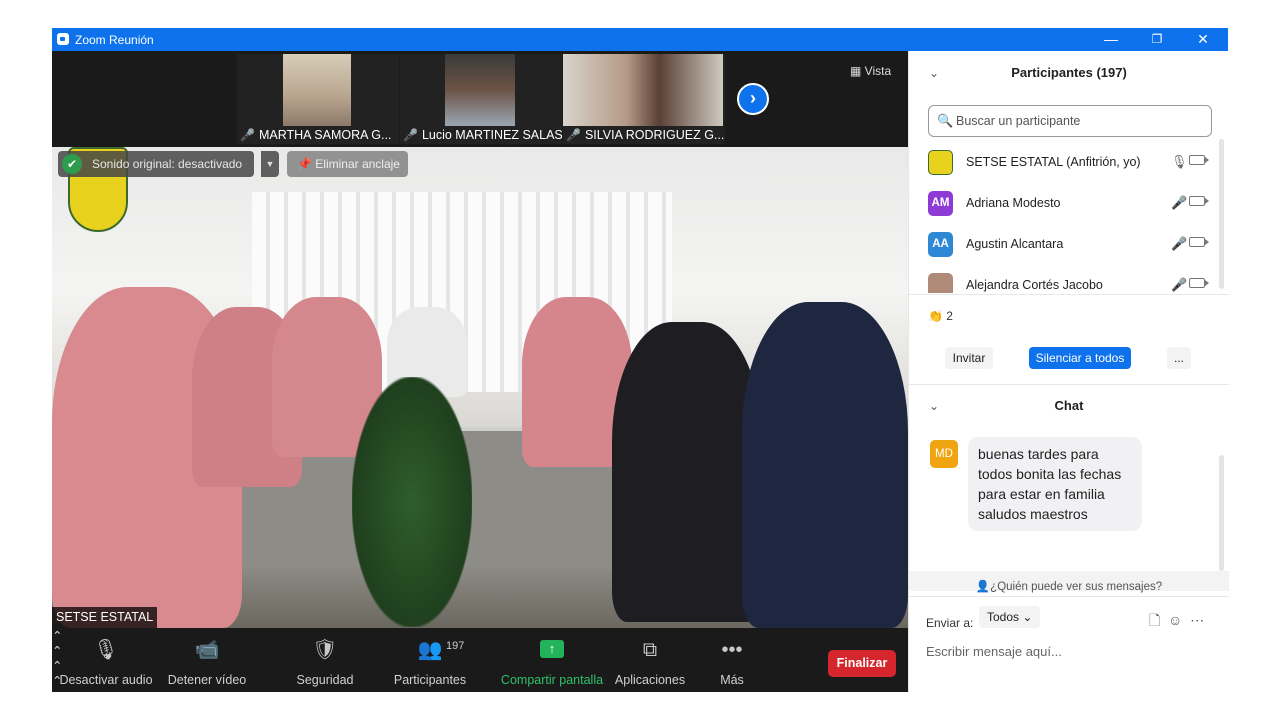 Image resolution: width=1280 pixels, height=720 pixels. What do you see at coordinates (870, 71) in the screenshot?
I see `view-button: ▦ Vista` at bounding box center [870, 71].